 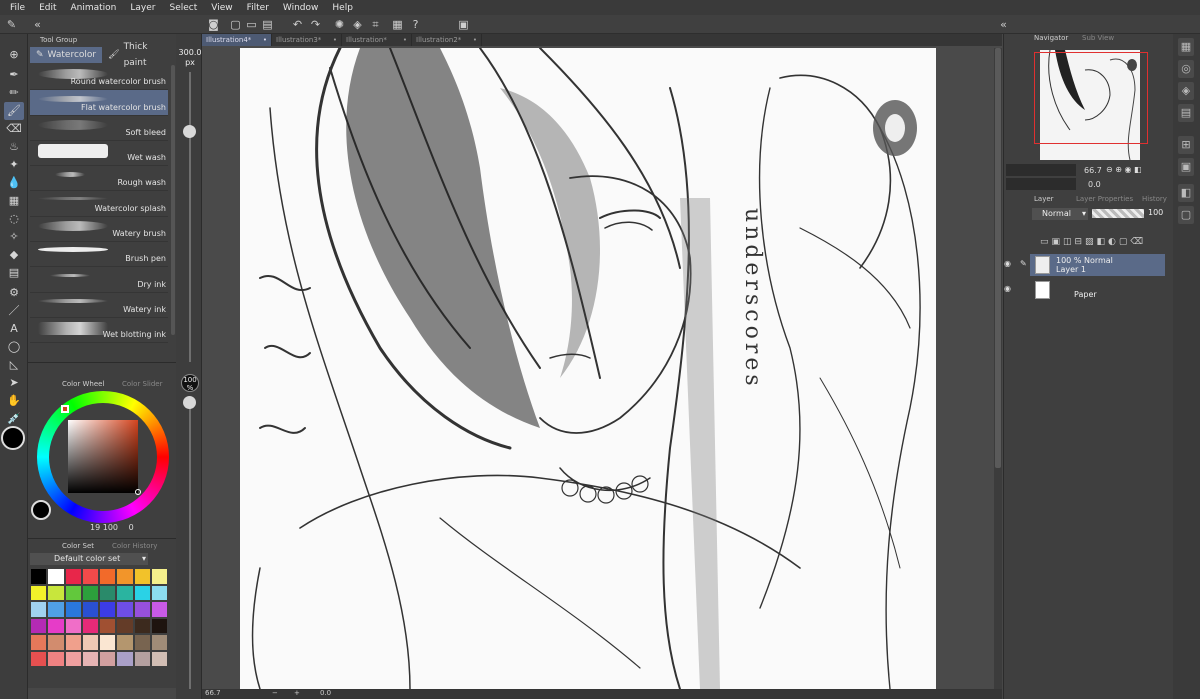 I want to click on blend-tool-icon: 💧, so click(x=14, y=183).